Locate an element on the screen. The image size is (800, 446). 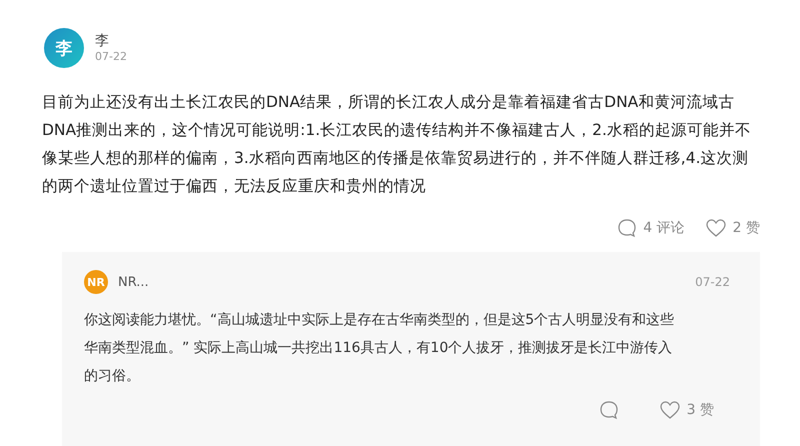
comment-button is located at coordinates (608, 410).